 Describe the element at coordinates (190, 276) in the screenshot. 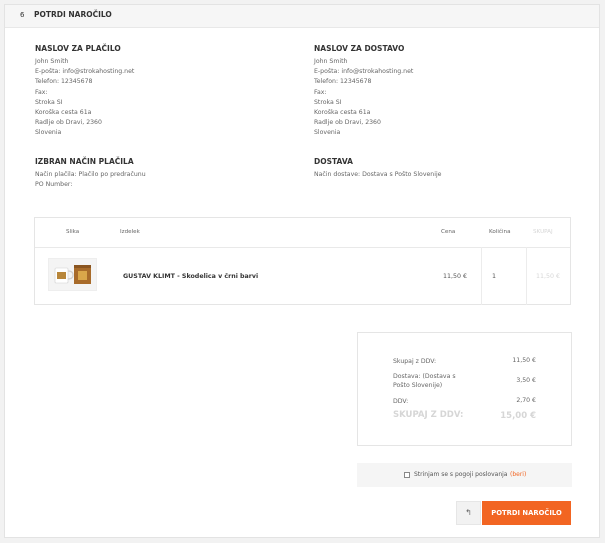

I see `product-name: GUSTAV KLIMT - Skodelica v črni barvi` at that location.